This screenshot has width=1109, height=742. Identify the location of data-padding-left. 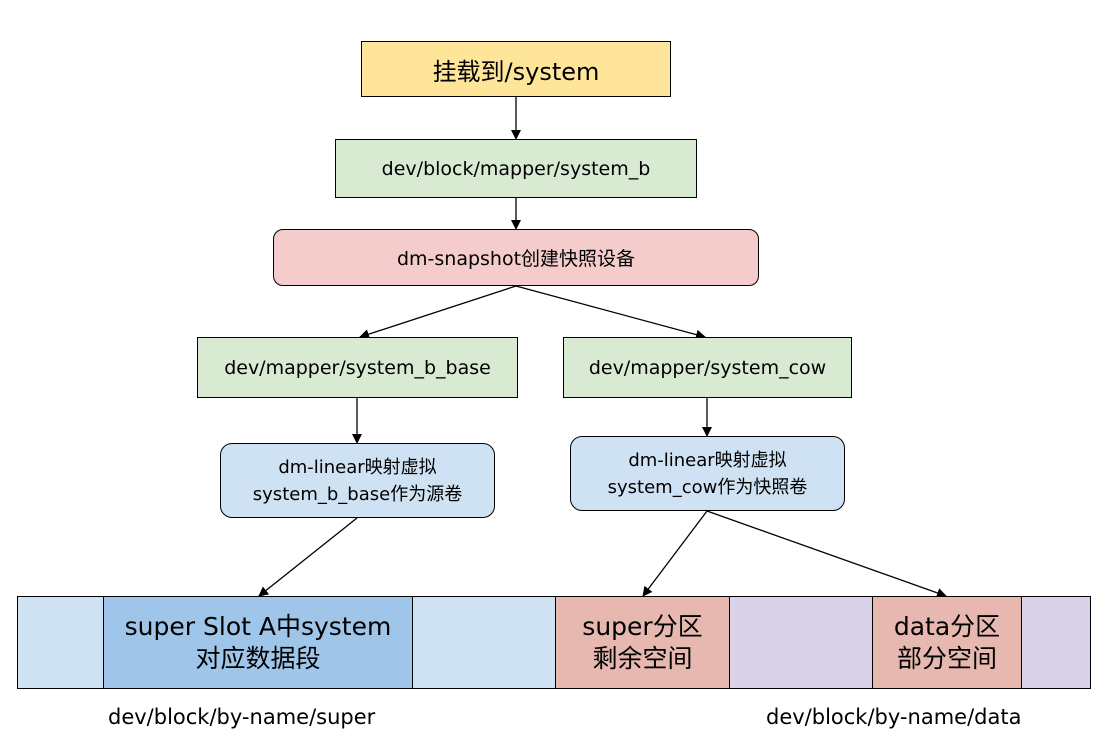
(801, 642).